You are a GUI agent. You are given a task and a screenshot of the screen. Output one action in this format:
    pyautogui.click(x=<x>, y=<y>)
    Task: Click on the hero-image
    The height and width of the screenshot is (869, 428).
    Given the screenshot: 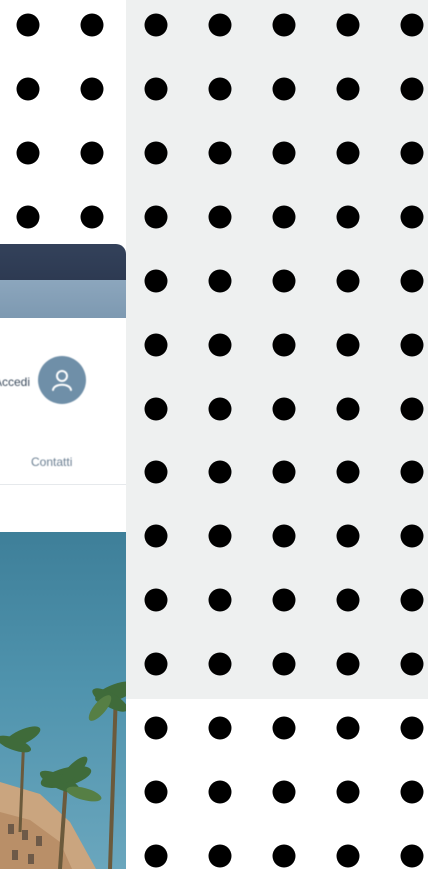 What is the action you would take?
    pyautogui.click(x=63, y=700)
    